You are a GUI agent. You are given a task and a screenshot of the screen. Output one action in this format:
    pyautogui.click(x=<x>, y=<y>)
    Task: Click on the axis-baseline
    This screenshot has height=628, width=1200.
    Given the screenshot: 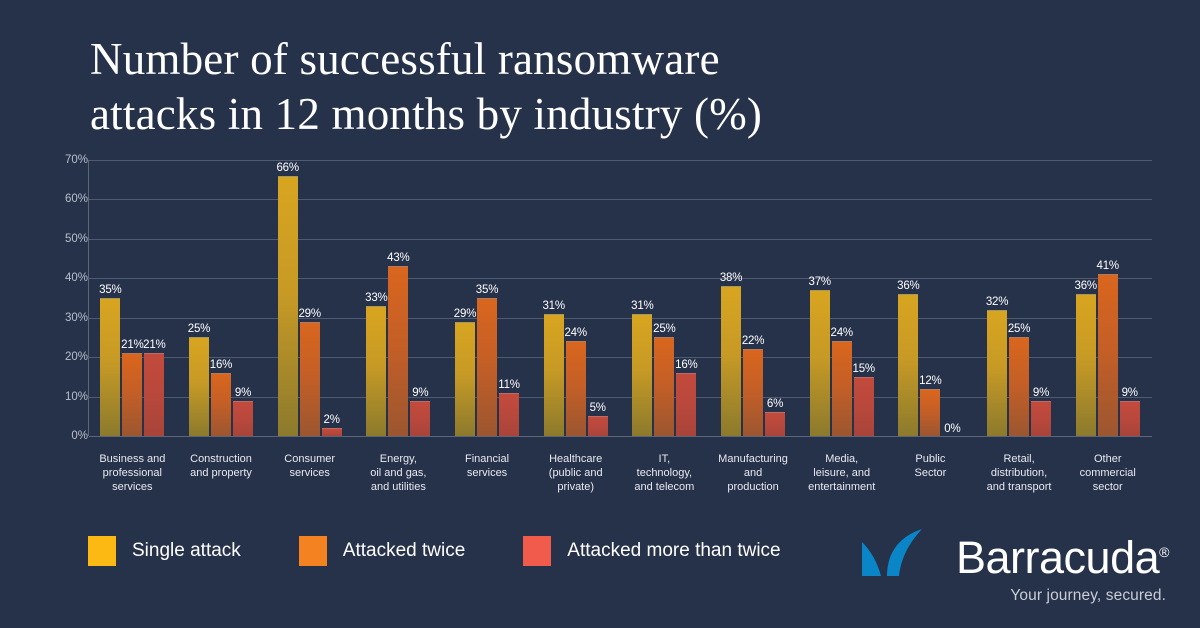 What is the action you would take?
    pyautogui.click(x=620, y=436)
    